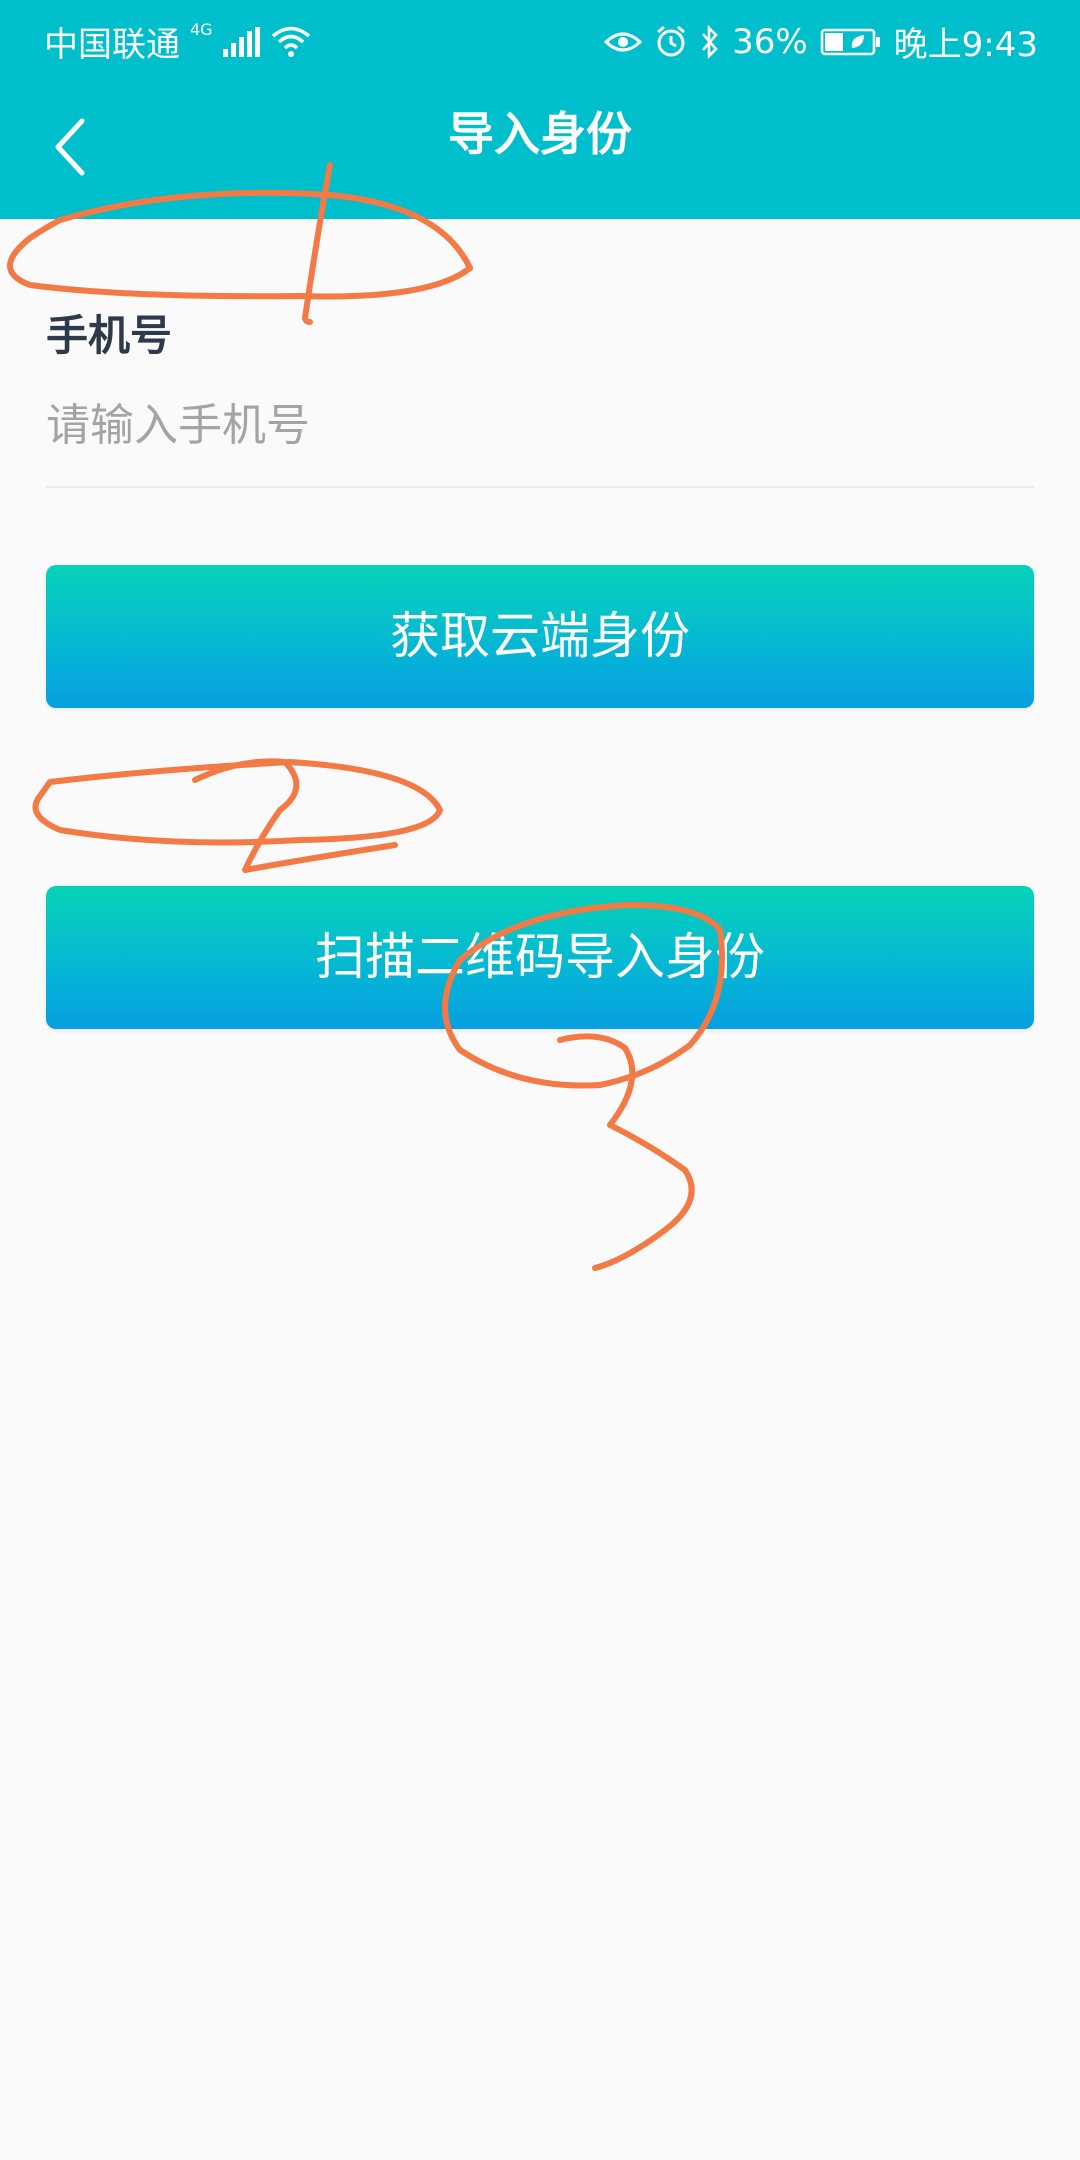 The image size is (1080, 2160). Describe the element at coordinates (540, 957) in the screenshot. I see `scan-qr-import-button: 扫描二维码导入身份` at that location.